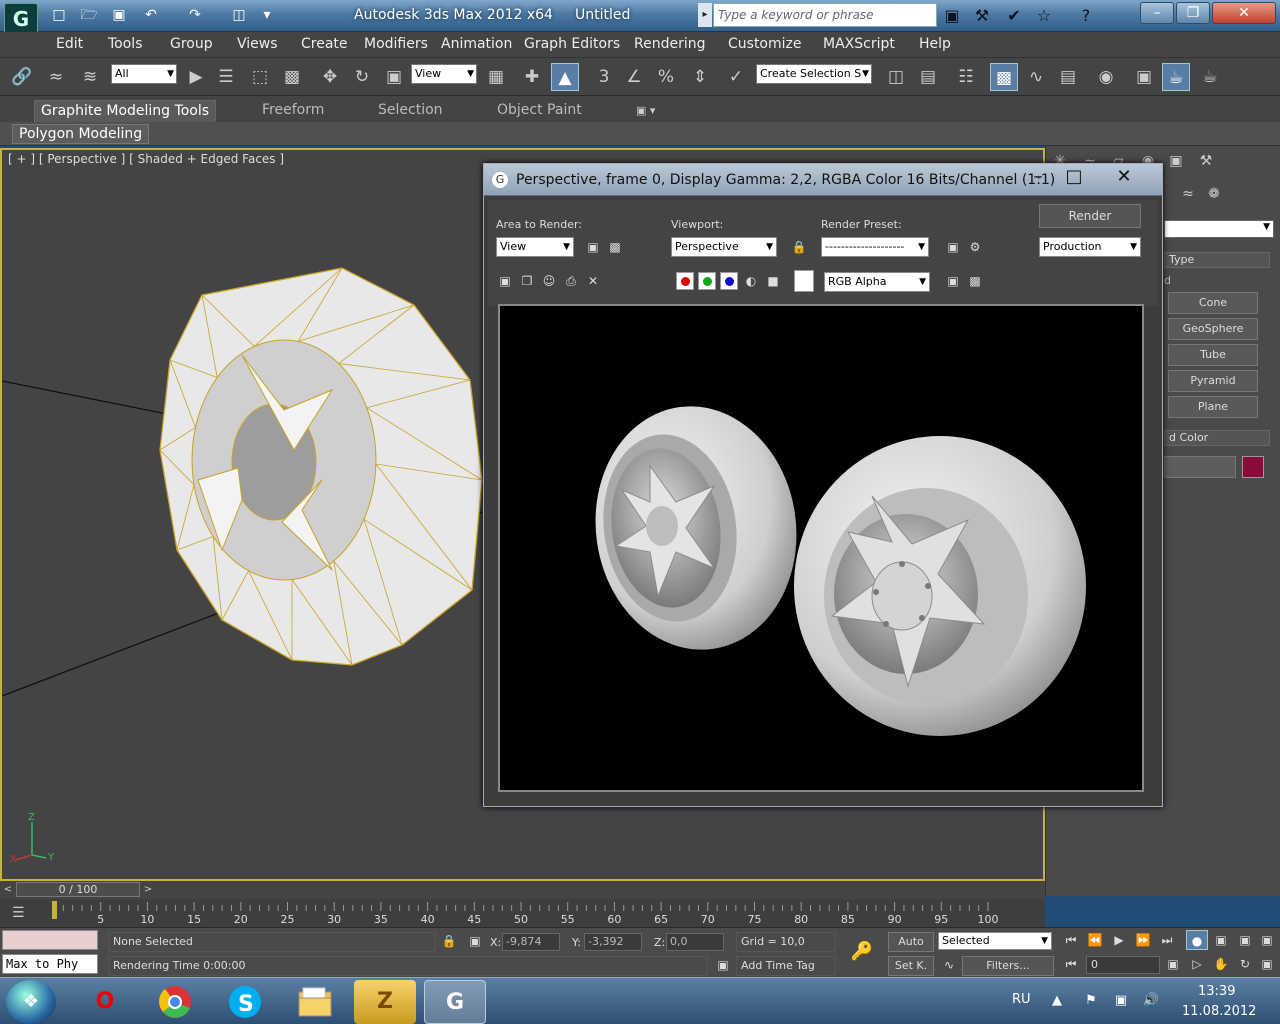 Image resolution: width=1280 pixels, height=1024 pixels. Describe the element at coordinates (1004, 77) in the screenshot. I see `graphite-toggle-icon: ▩` at that location.